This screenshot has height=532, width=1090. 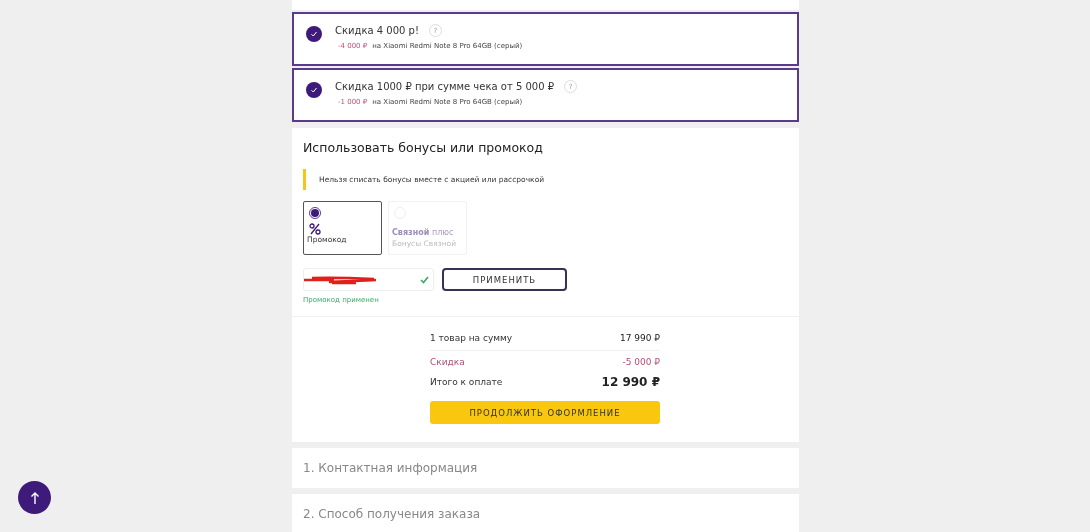 I want to click on percent-icon, so click(x=315, y=229).